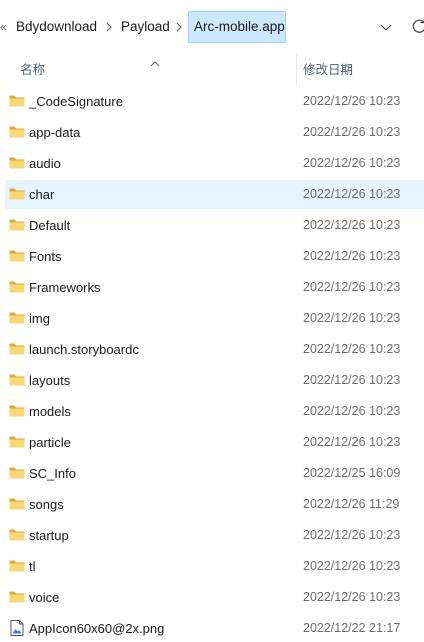 Image resolution: width=424 pixels, height=642 pixels. What do you see at coordinates (5, 27) in the screenshot?
I see `chevron-double-left-icon: «` at bounding box center [5, 27].